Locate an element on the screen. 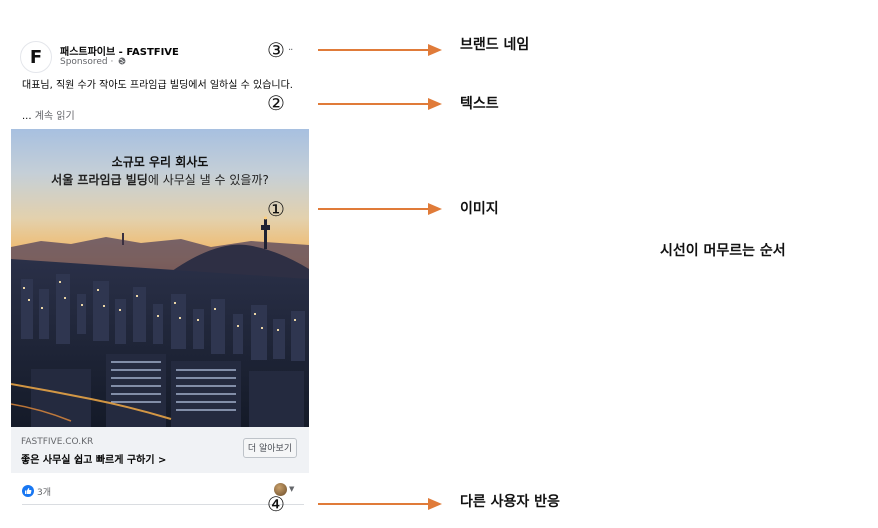  marker-4: ④ is located at coordinates (276, 504).